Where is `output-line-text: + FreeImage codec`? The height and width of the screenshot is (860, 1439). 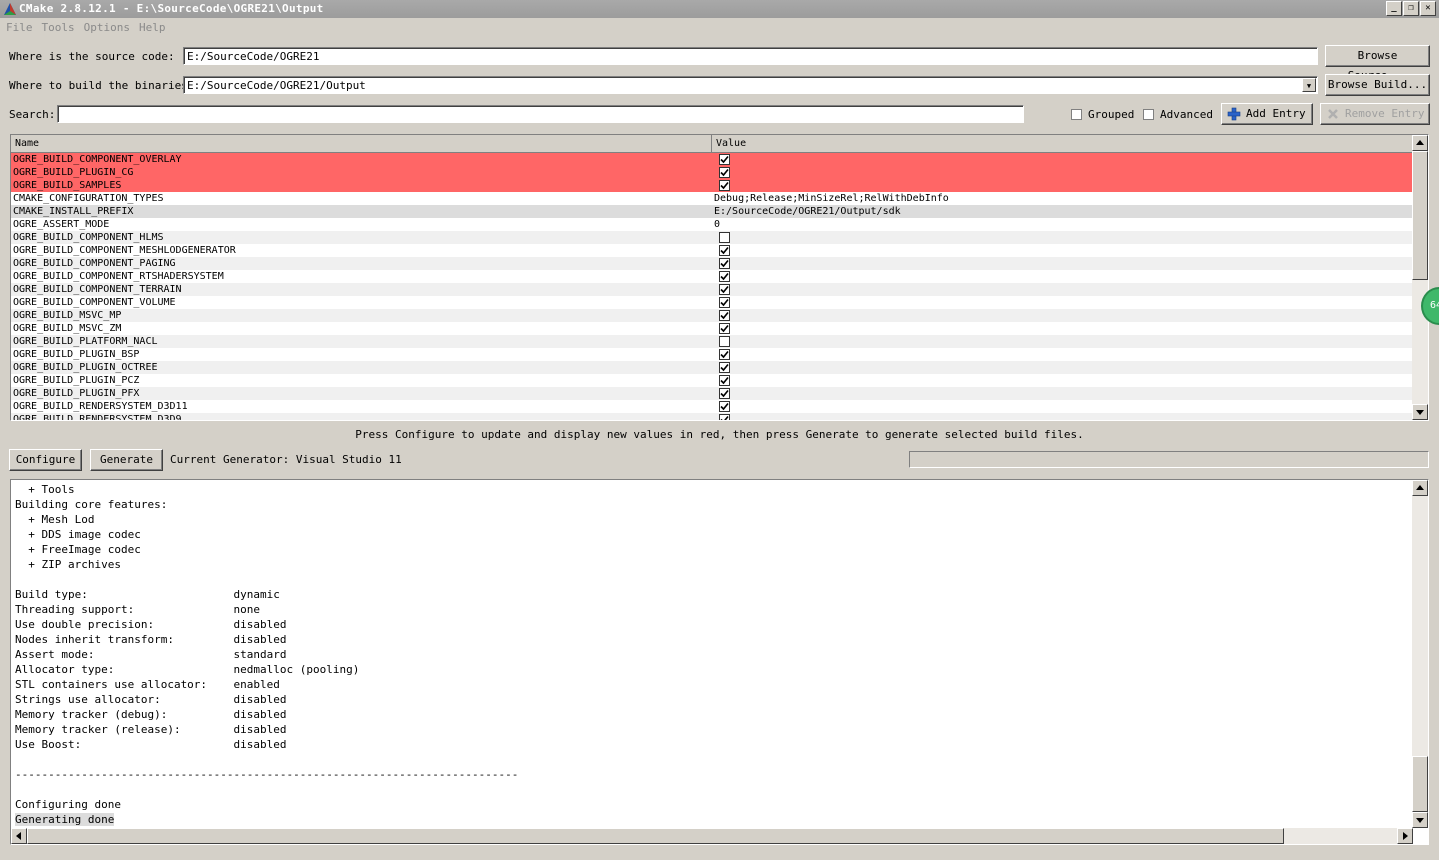 output-line-text: + FreeImage codec is located at coordinates (78, 549).